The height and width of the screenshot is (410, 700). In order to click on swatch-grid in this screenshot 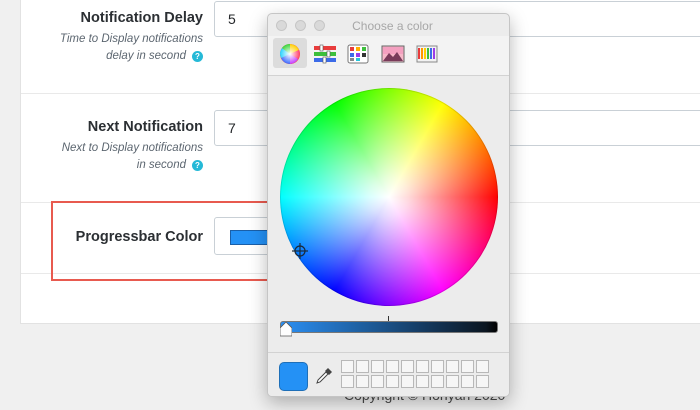, I will do `click(416, 375)`.